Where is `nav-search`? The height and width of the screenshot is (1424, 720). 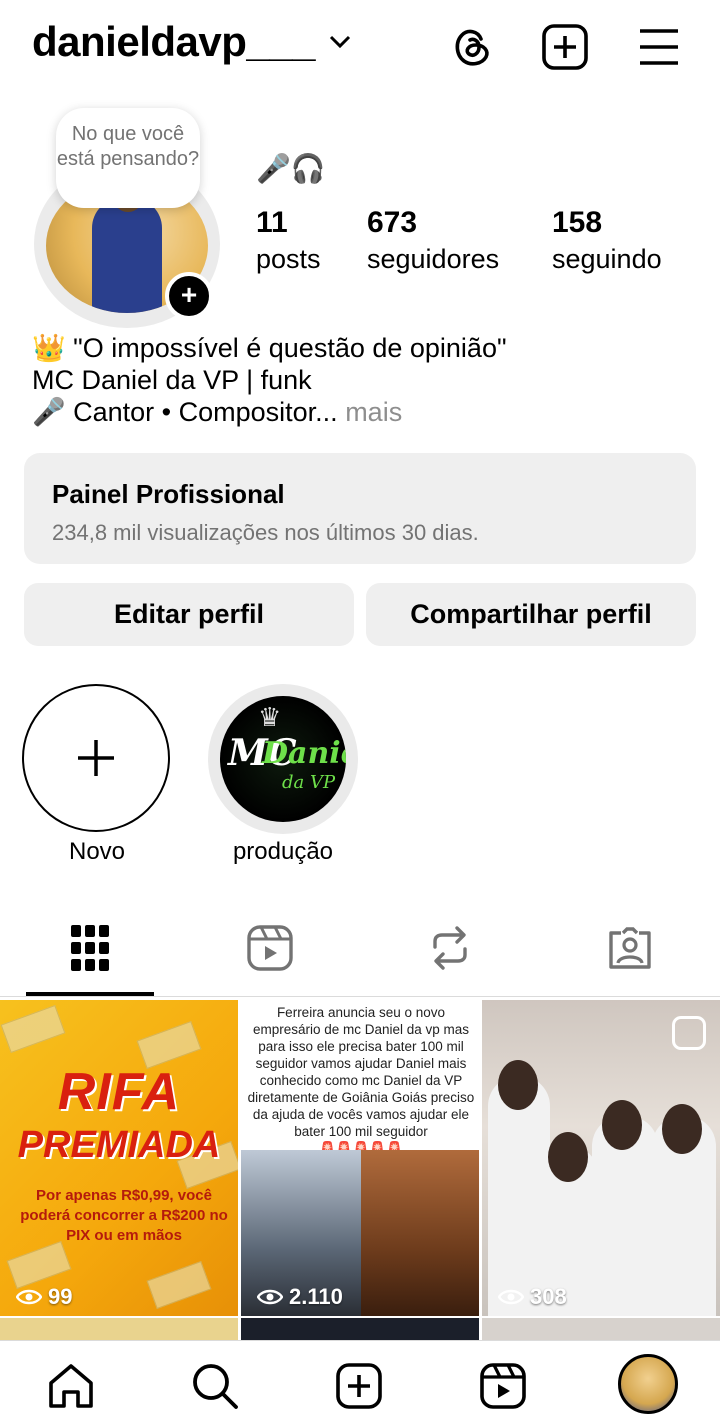 nav-search is located at coordinates (215, 1386).